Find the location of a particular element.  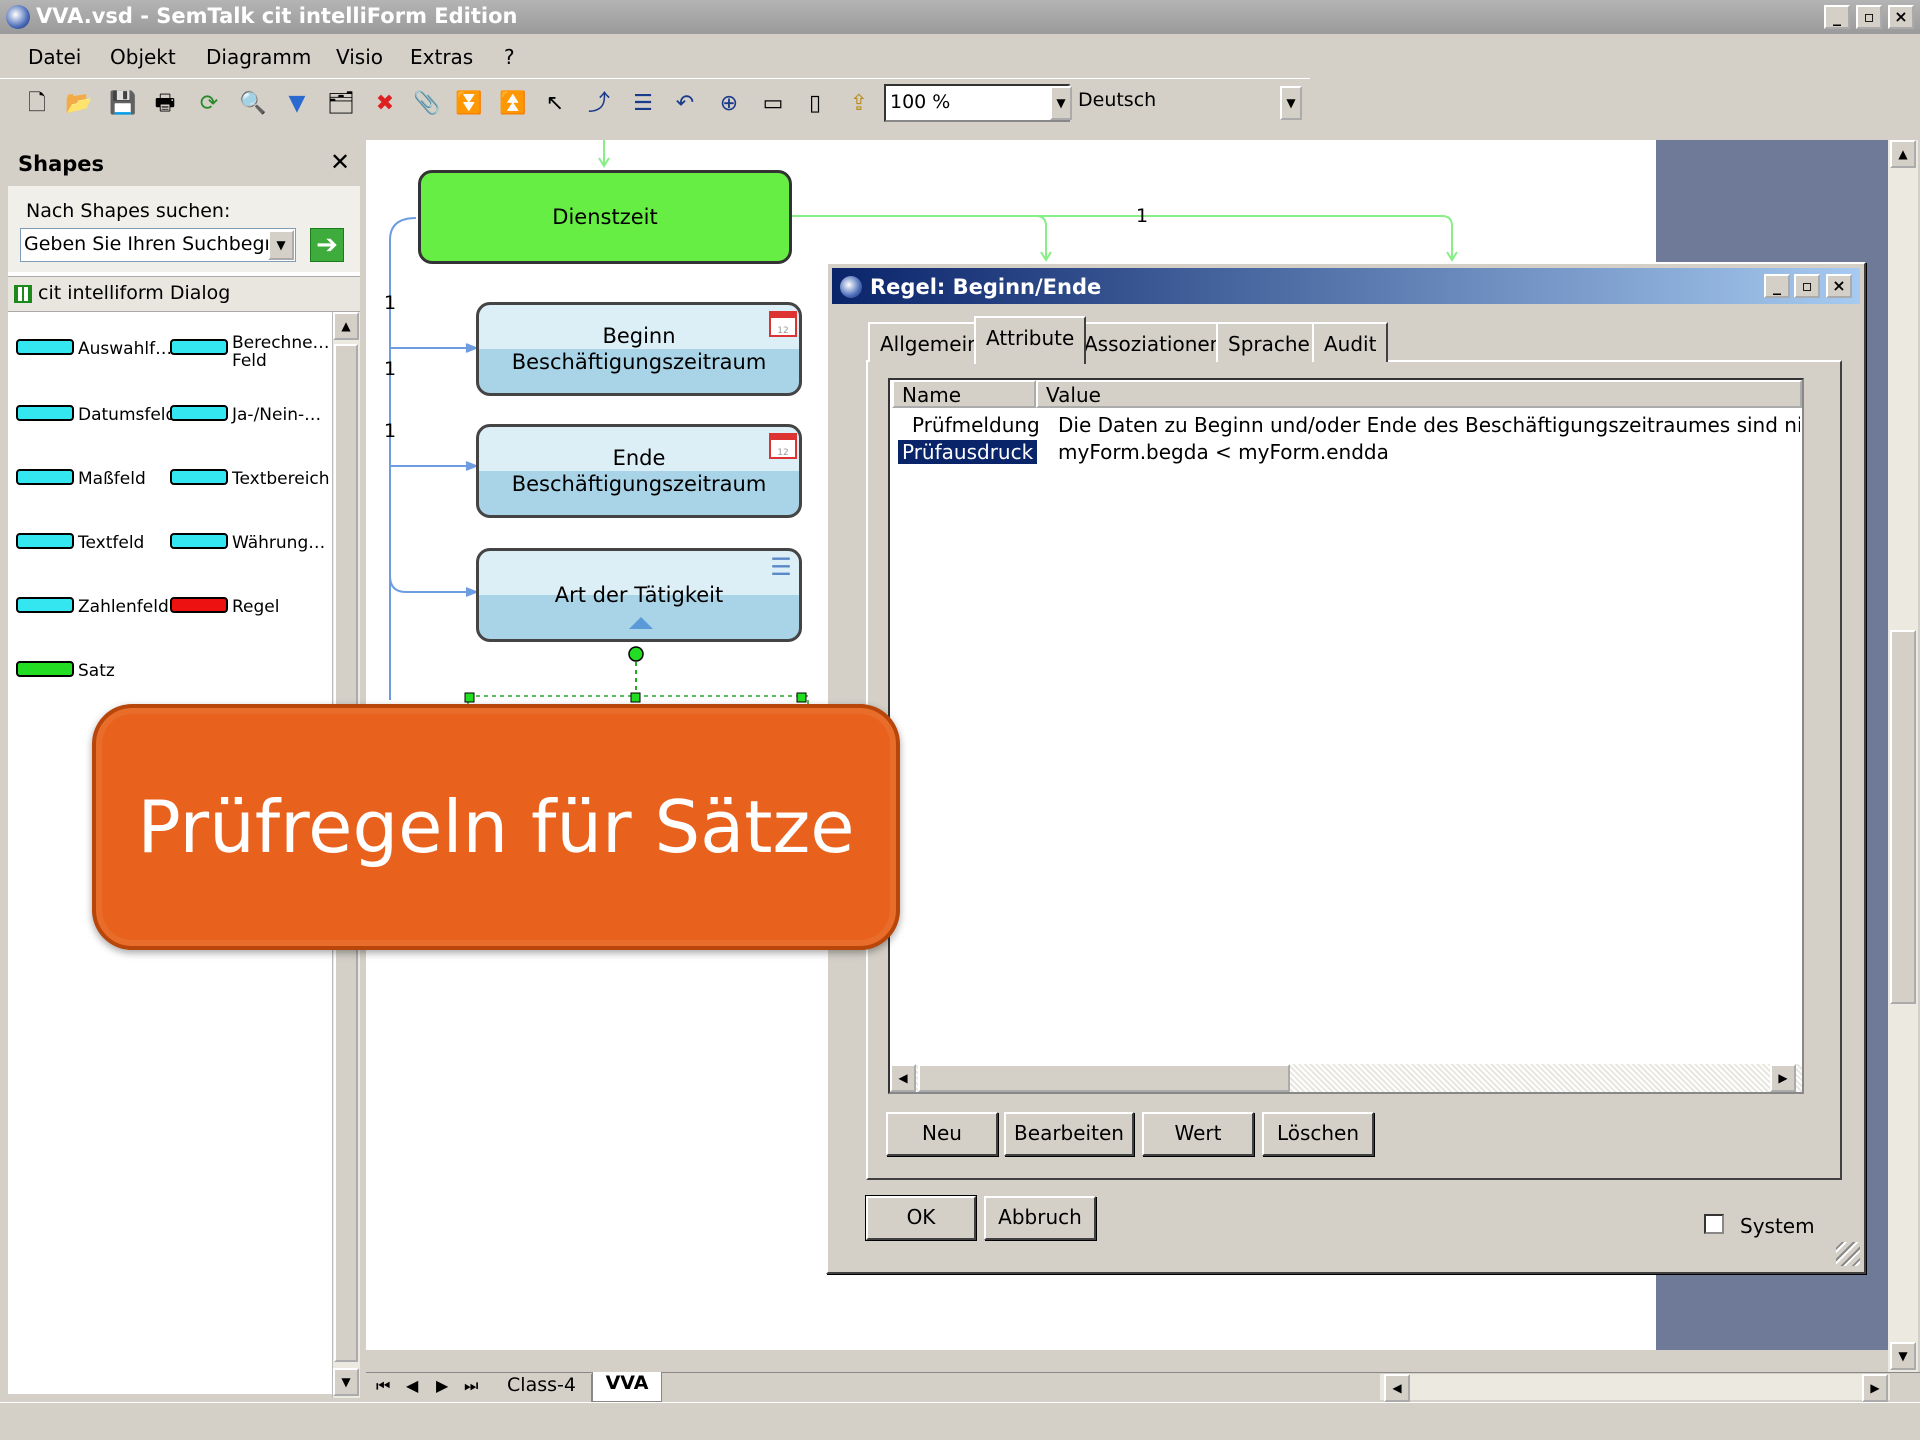

zoom-icon: ⊕ is located at coordinates (729, 104).